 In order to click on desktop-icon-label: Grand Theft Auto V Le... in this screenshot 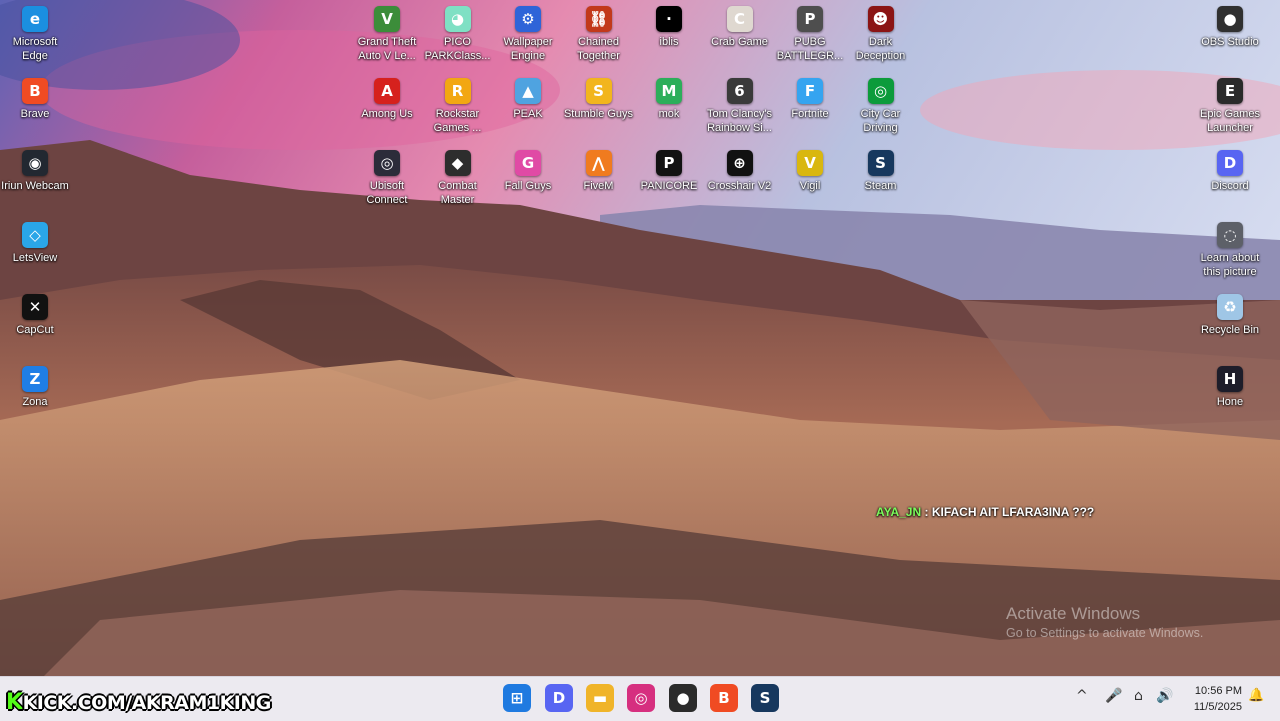, I will do `click(387, 49)`.